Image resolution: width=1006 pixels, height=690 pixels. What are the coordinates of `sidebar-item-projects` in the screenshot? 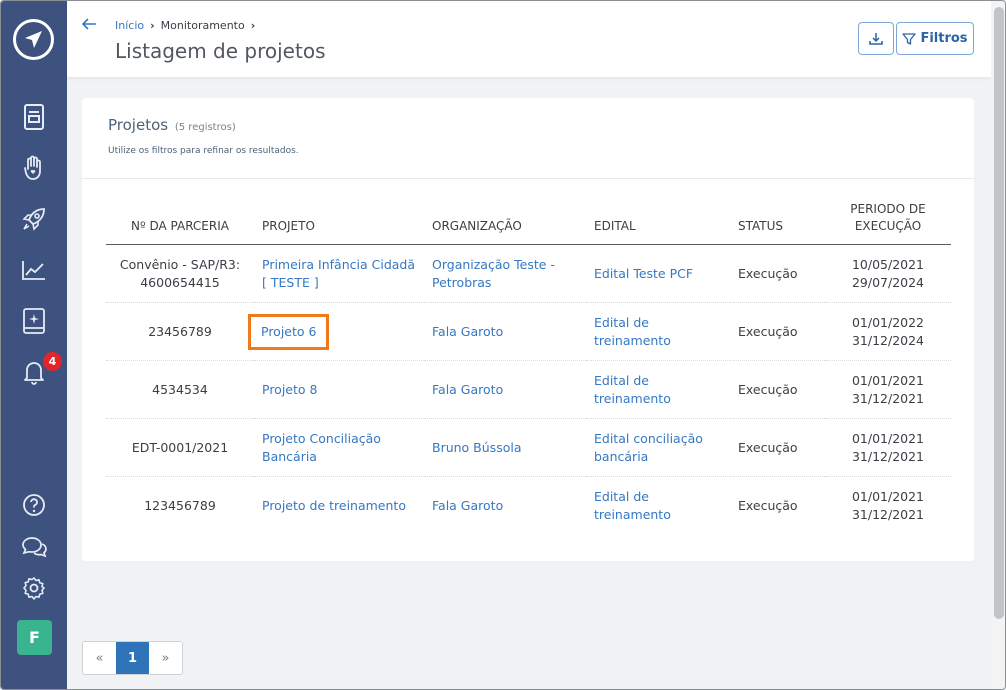 It's located at (34, 219).